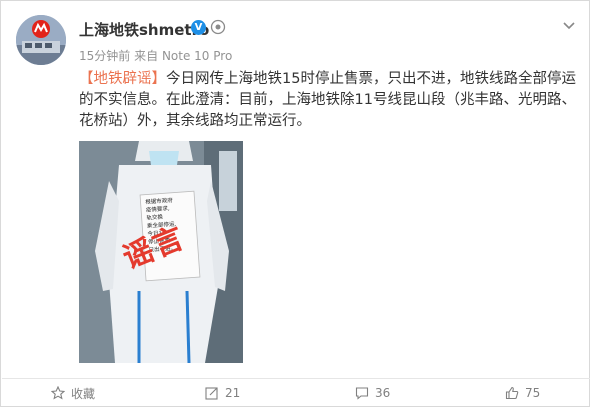 The width and height of the screenshot is (590, 407). What do you see at coordinates (83, 393) in the screenshot?
I see `favorite-label: 收藏` at bounding box center [83, 393].